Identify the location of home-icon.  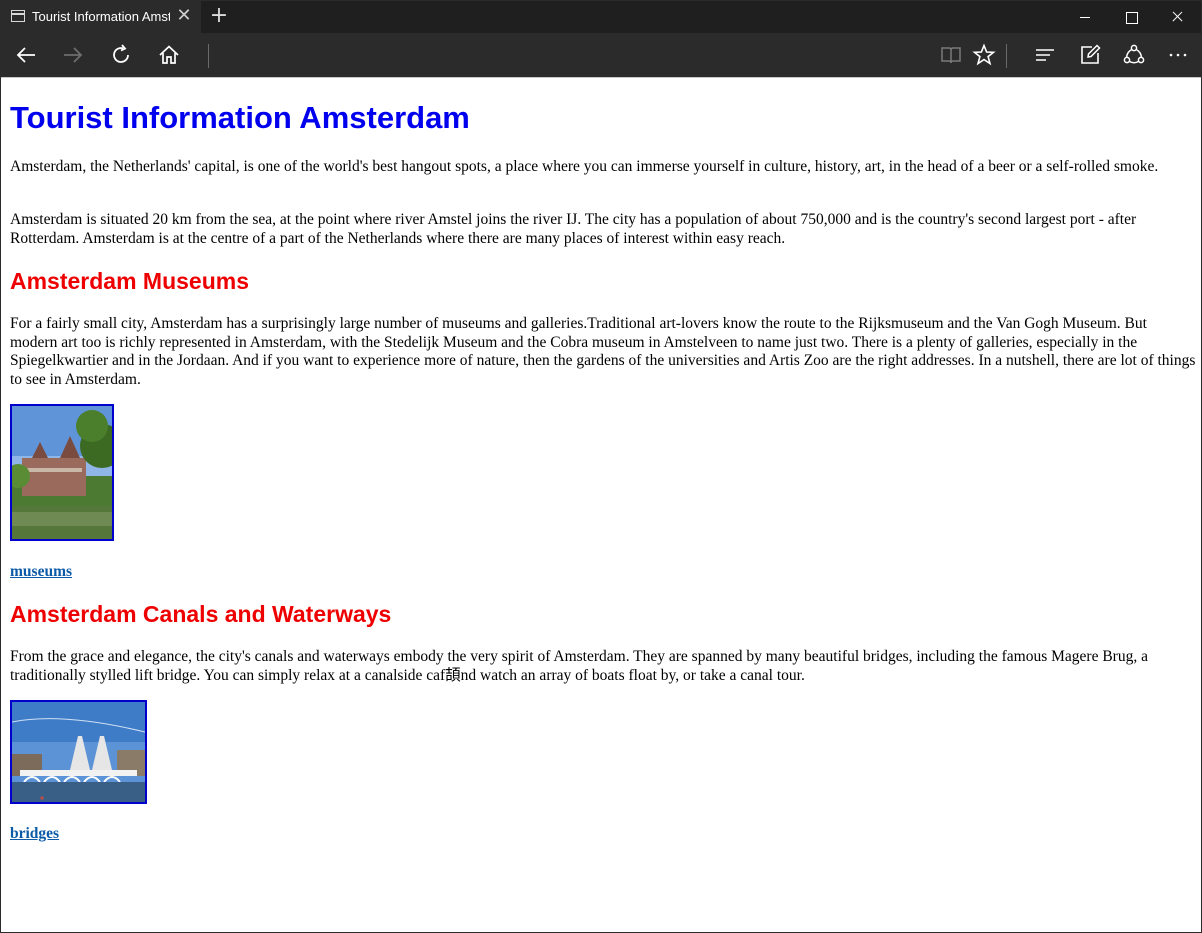
(169, 54).